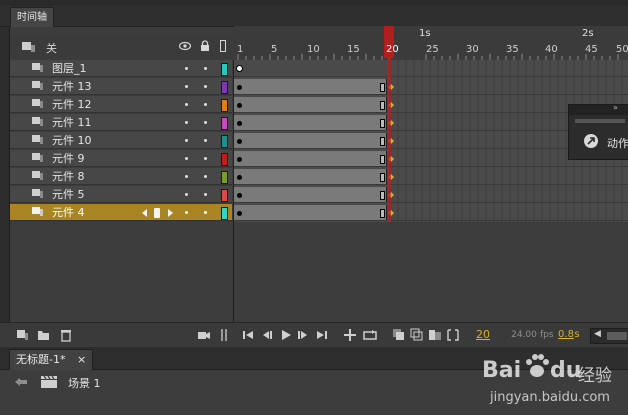 This screenshot has width=628, height=415. Describe the element at coordinates (204, 335) in the screenshot. I see `camera-icon` at that location.